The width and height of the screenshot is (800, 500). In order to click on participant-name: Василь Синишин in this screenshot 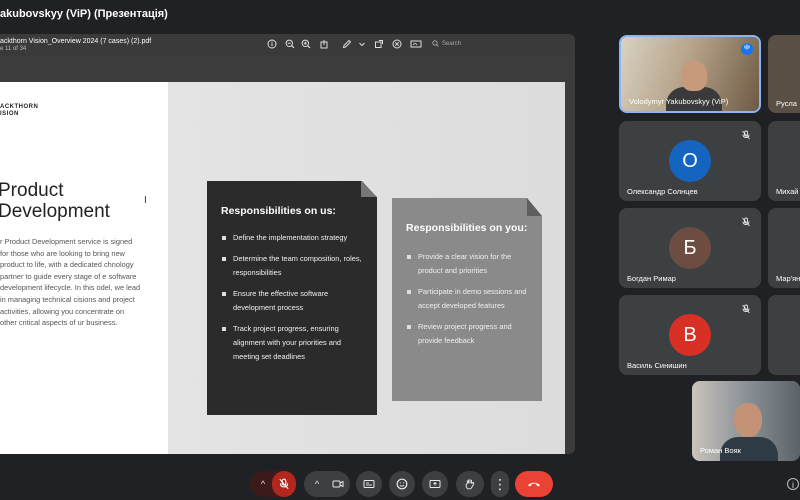, I will do `click(657, 365)`.